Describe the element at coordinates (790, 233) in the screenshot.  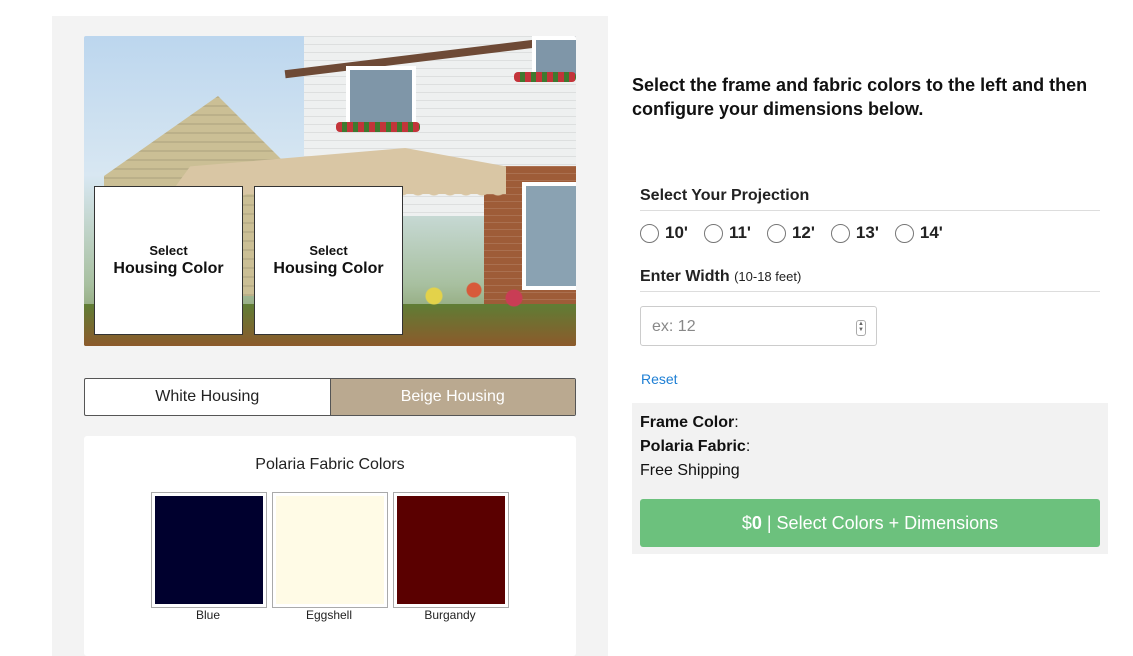
I see `projection-option-12: 12'` at that location.